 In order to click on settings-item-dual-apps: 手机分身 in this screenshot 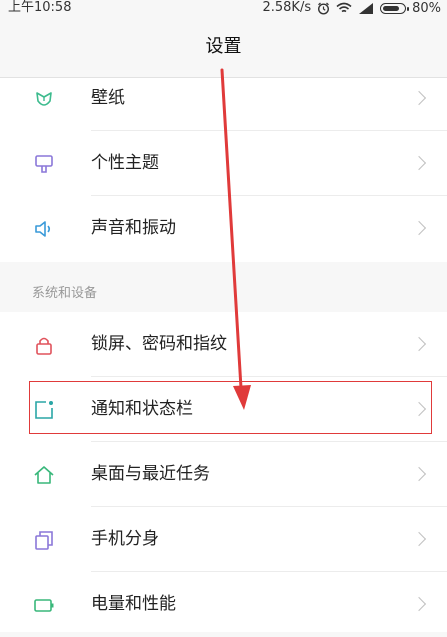, I will do `click(223, 539)`.